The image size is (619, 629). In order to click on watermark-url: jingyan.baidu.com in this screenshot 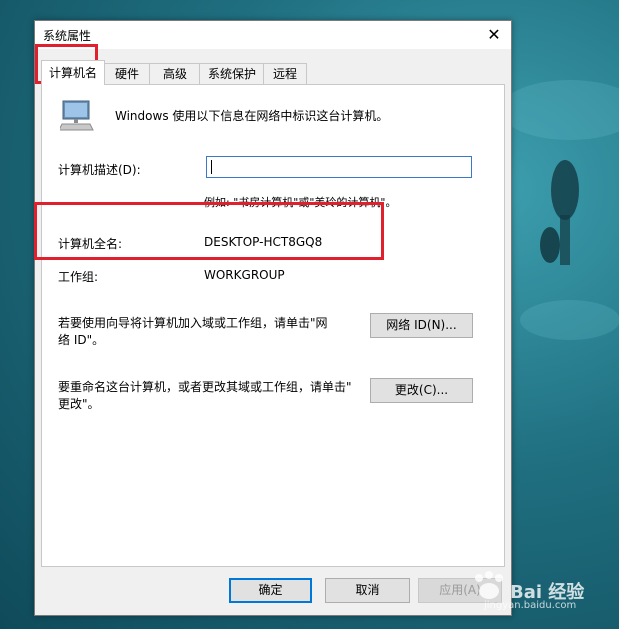, I will do `click(530, 605)`.